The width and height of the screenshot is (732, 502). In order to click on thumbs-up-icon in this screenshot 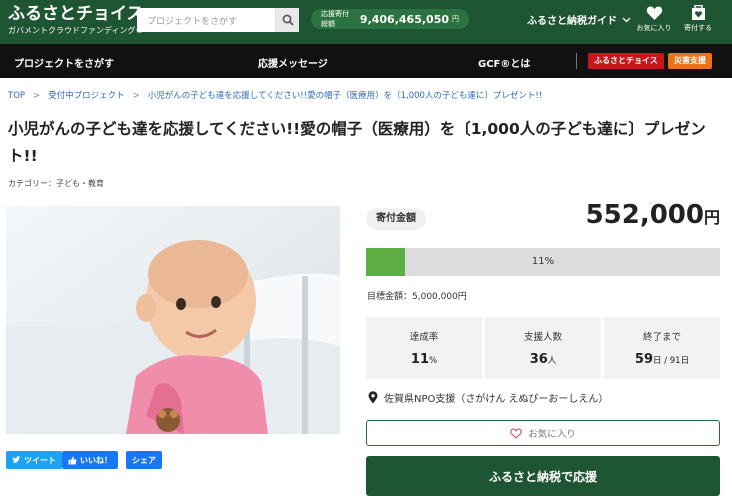, I will do `click(72, 460)`.